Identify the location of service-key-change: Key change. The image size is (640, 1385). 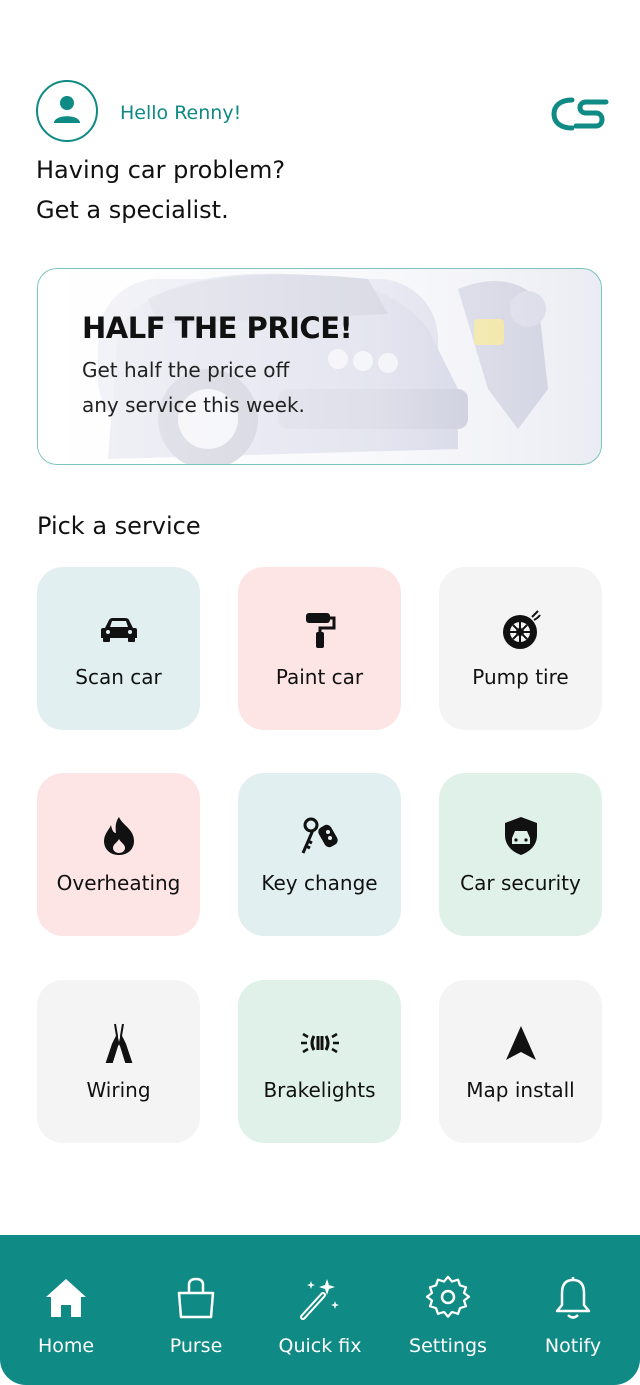
(319, 854).